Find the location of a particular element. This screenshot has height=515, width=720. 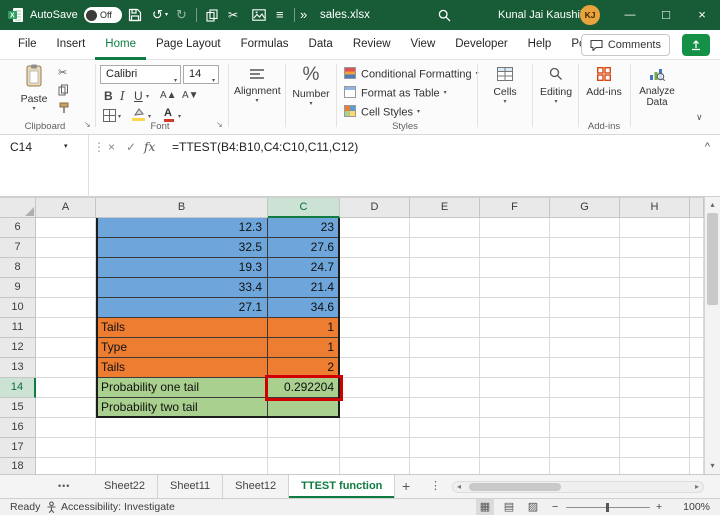

number-button: % Number ▾ is located at coordinates (311, 85).